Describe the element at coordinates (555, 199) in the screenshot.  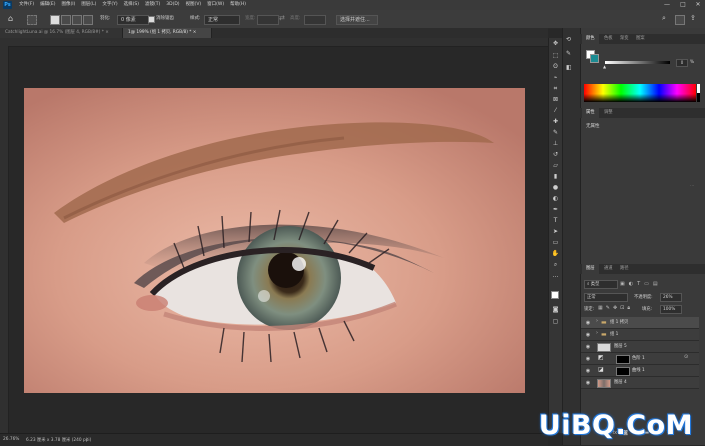
I see `dodge-tool-icon: ◐` at that location.